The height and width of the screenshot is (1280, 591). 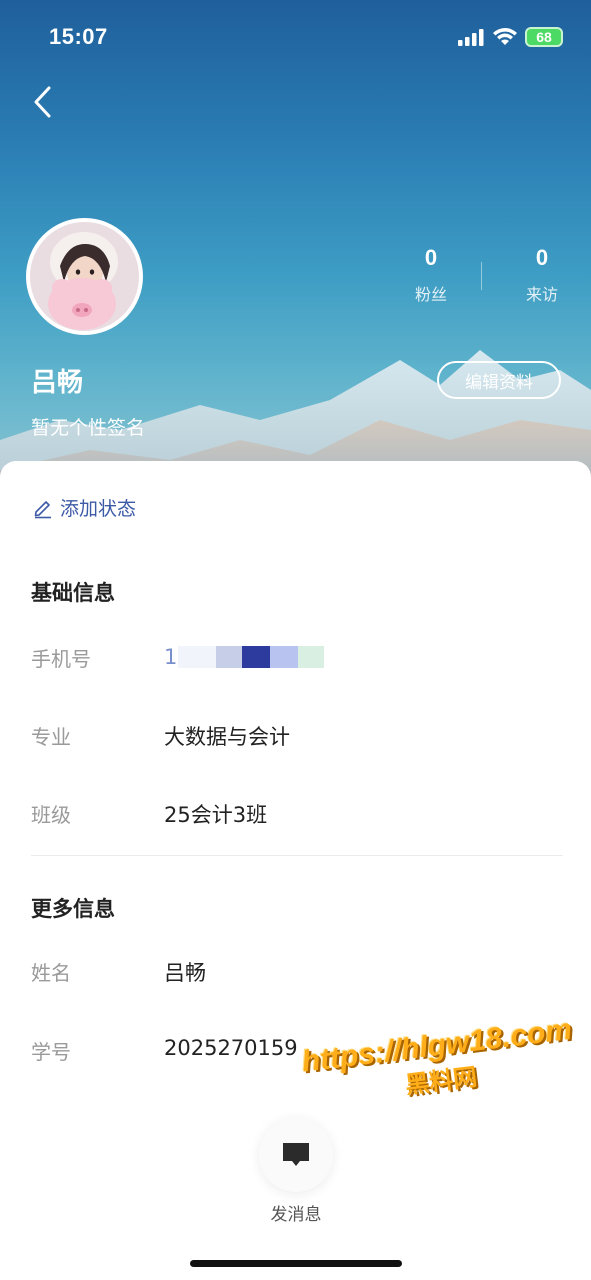 I want to click on phone-digit: 1, so click(x=171, y=657).